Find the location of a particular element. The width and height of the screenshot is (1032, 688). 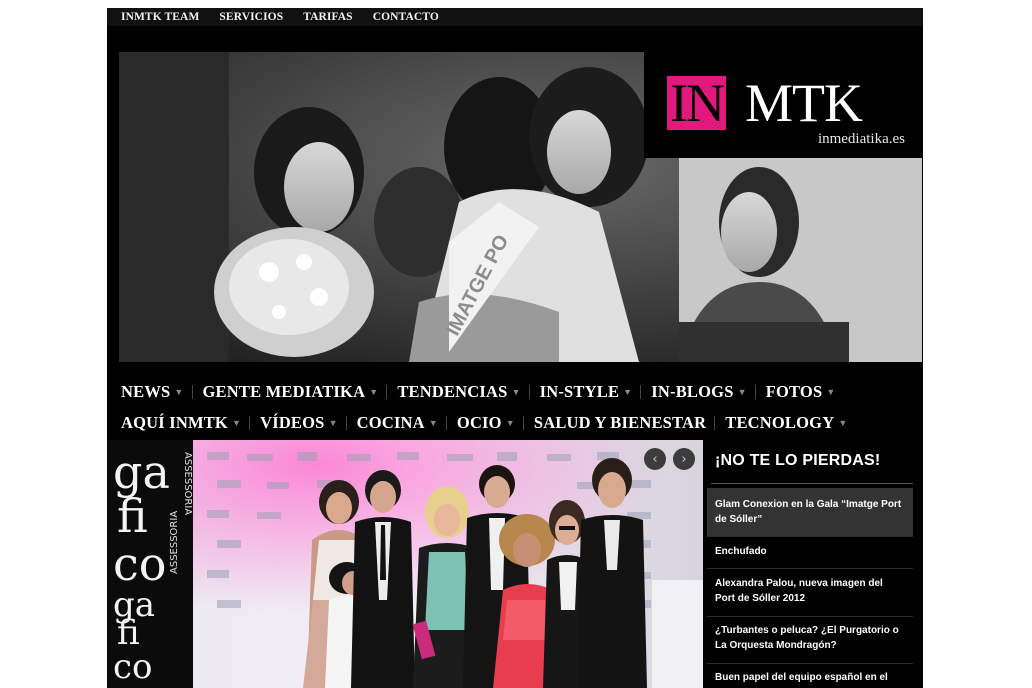

category-label: AQUÍ INMTK is located at coordinates (174, 422).